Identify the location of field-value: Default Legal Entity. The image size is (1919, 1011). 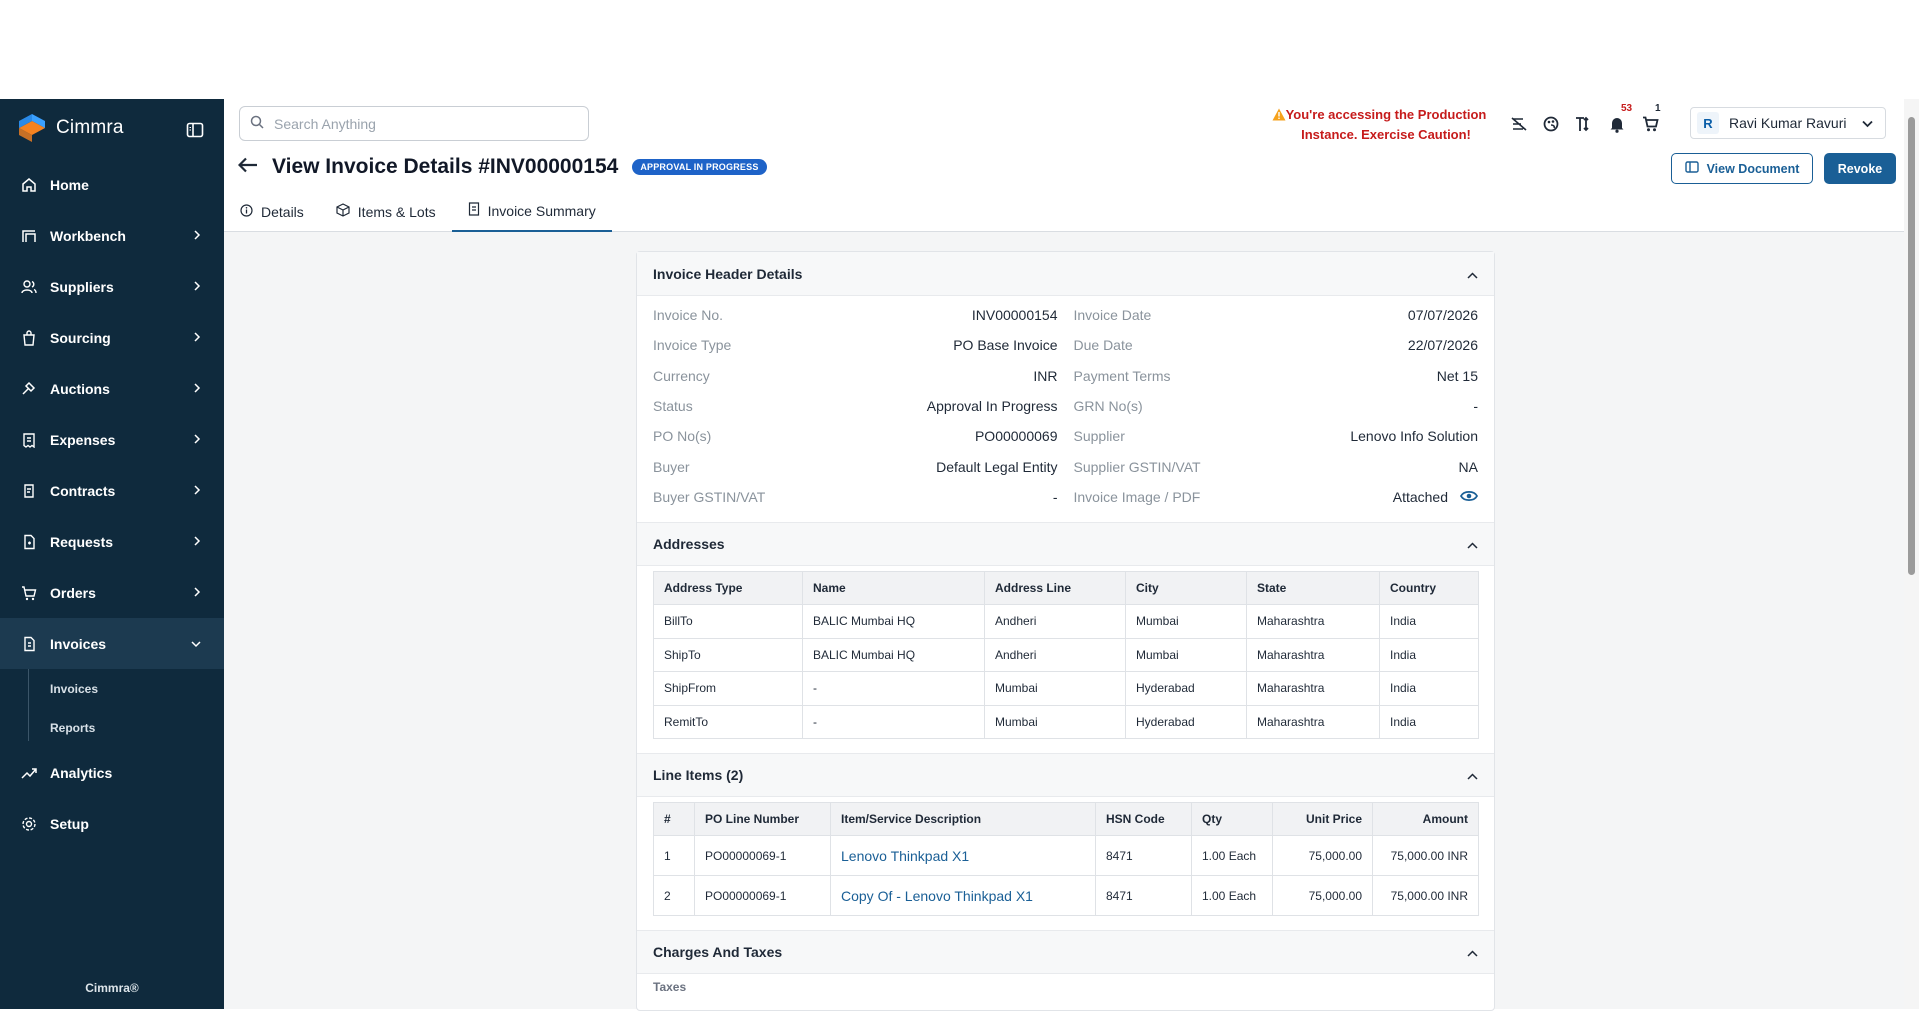
(997, 466).